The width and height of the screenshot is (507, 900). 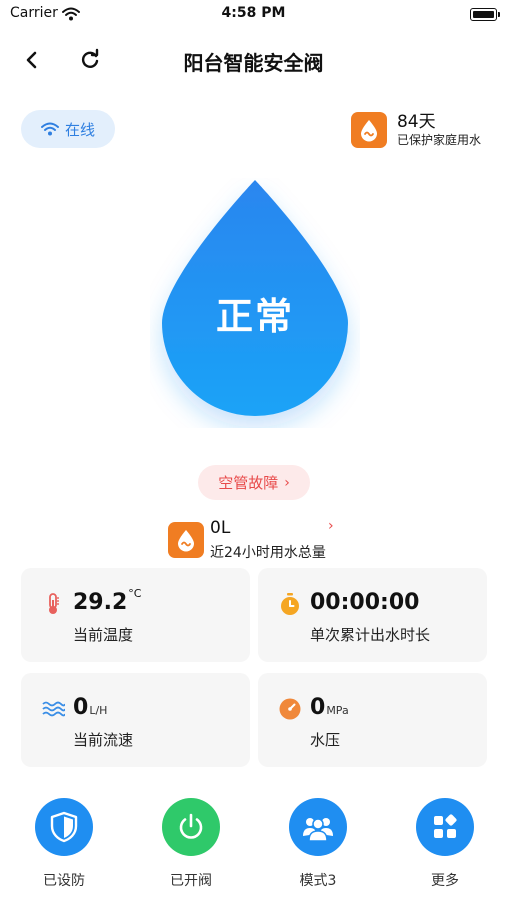 What do you see at coordinates (268, 553) in the screenshot?
I see `usage-label: 近24小时用水总量` at bounding box center [268, 553].